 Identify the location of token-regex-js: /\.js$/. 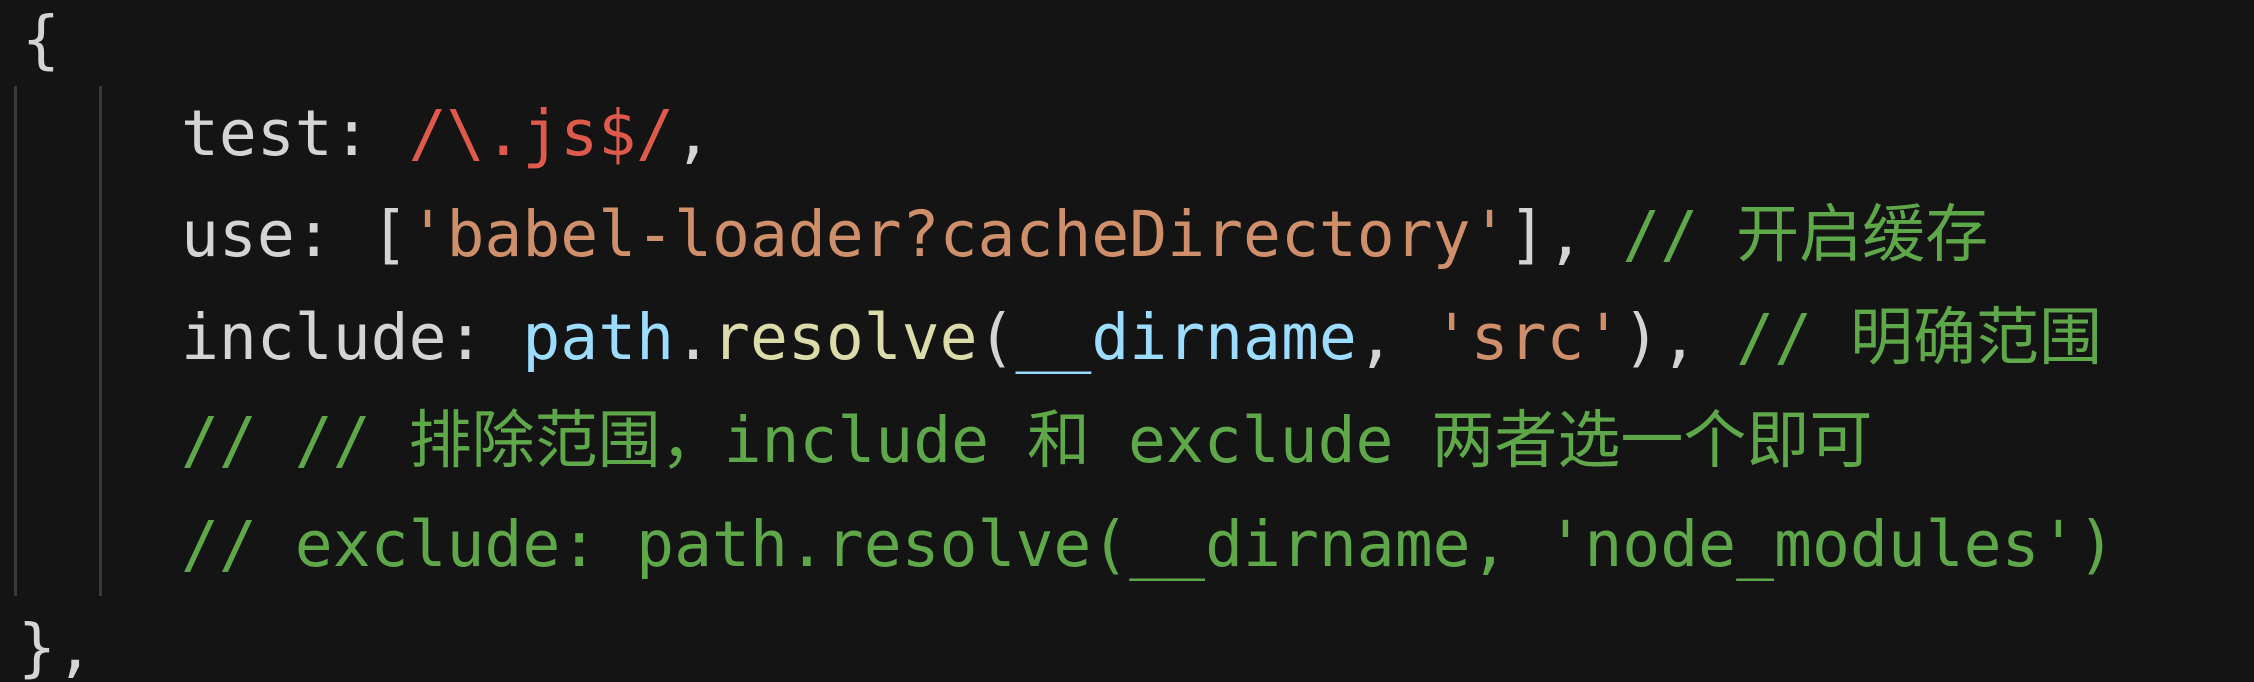
(541, 133).